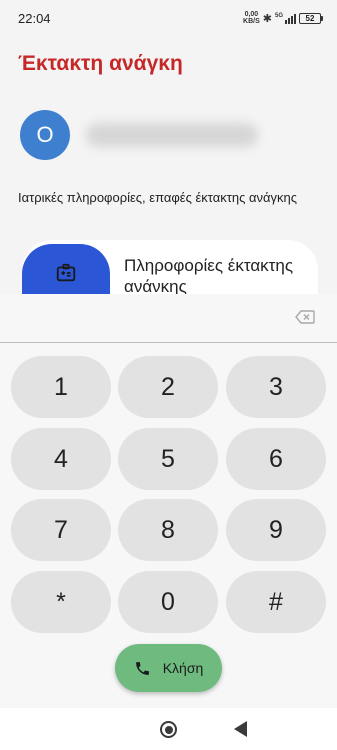 This screenshot has width=337, height=750. I want to click on dial-key-hash: #, so click(276, 602).